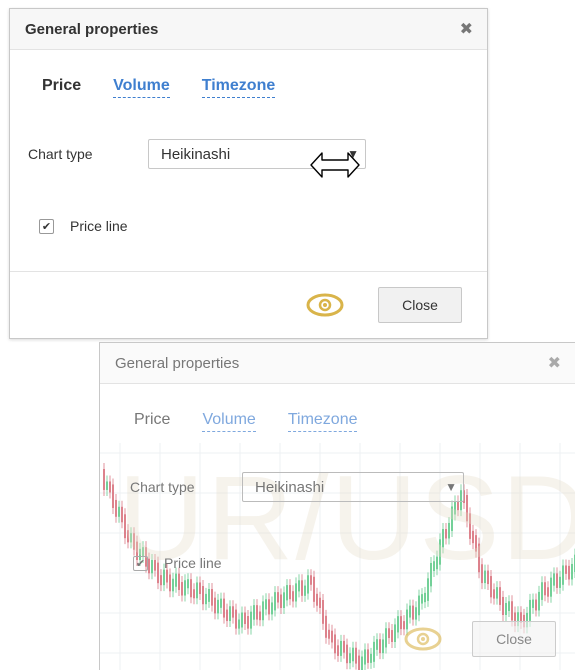 This screenshot has height=670, width=575. I want to click on tab-timezone: Timezone, so click(238, 87).